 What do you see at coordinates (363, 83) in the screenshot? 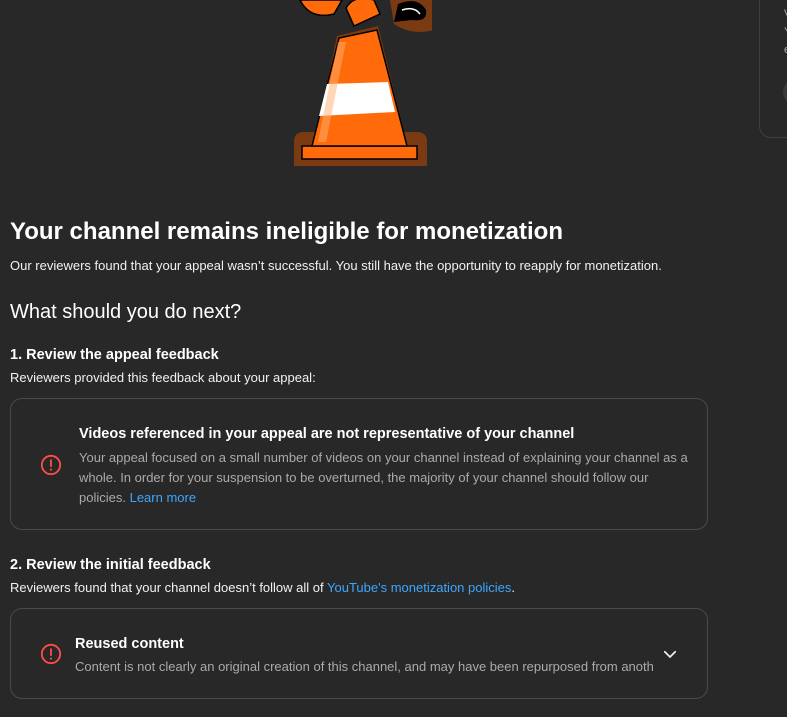
I see `traffic-cone-illustration` at bounding box center [363, 83].